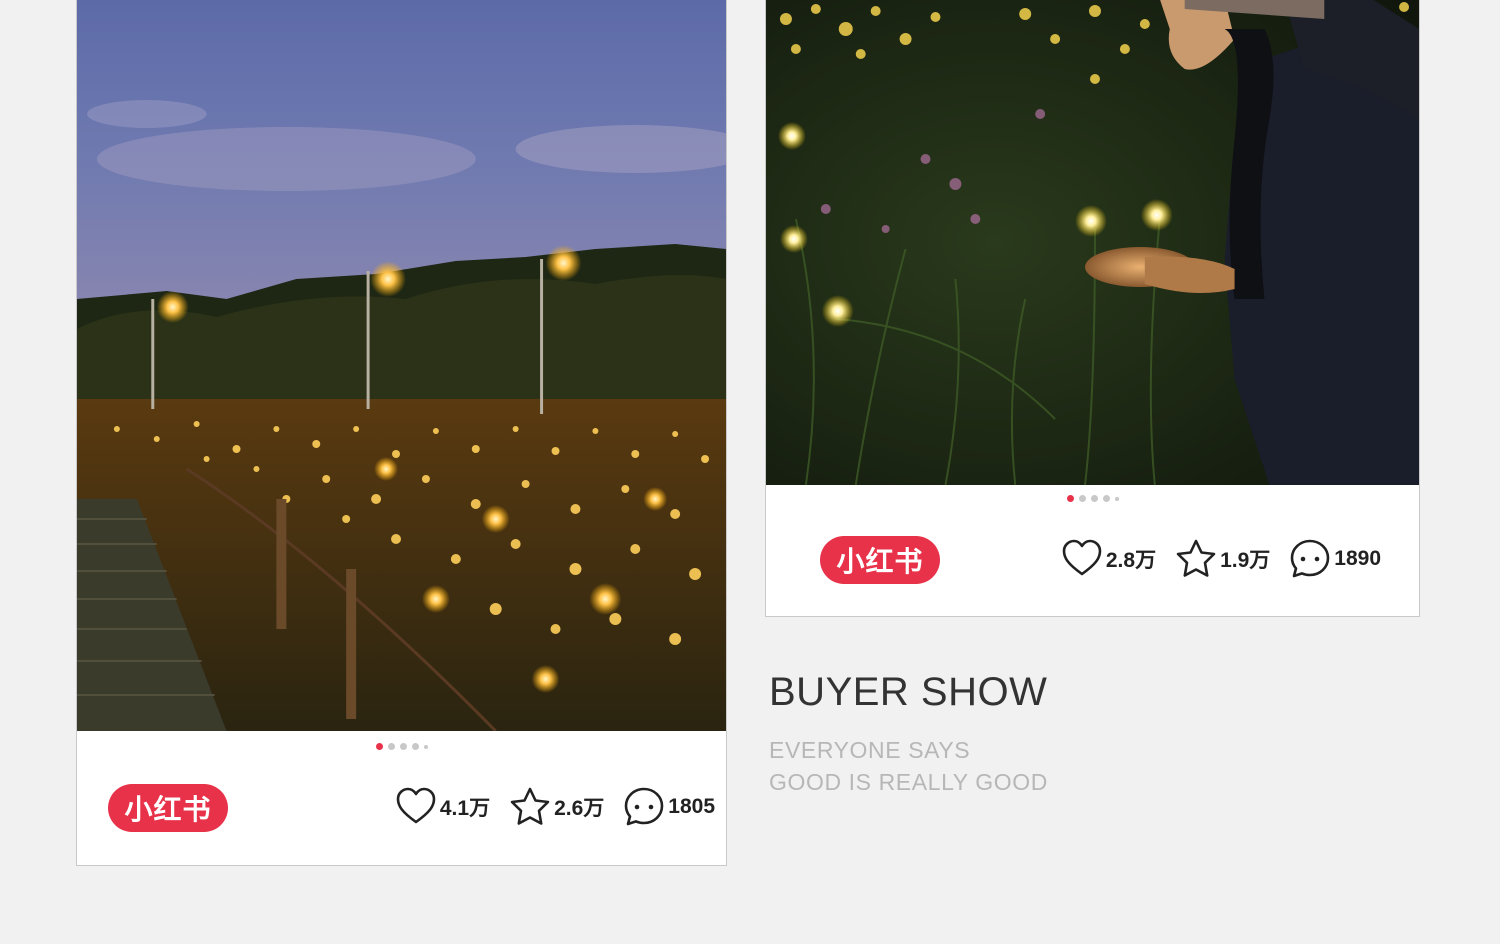 The image size is (1500, 944). I want to click on post-footer: 小红书 4.1万 2.6万 1805, so click(401, 809).